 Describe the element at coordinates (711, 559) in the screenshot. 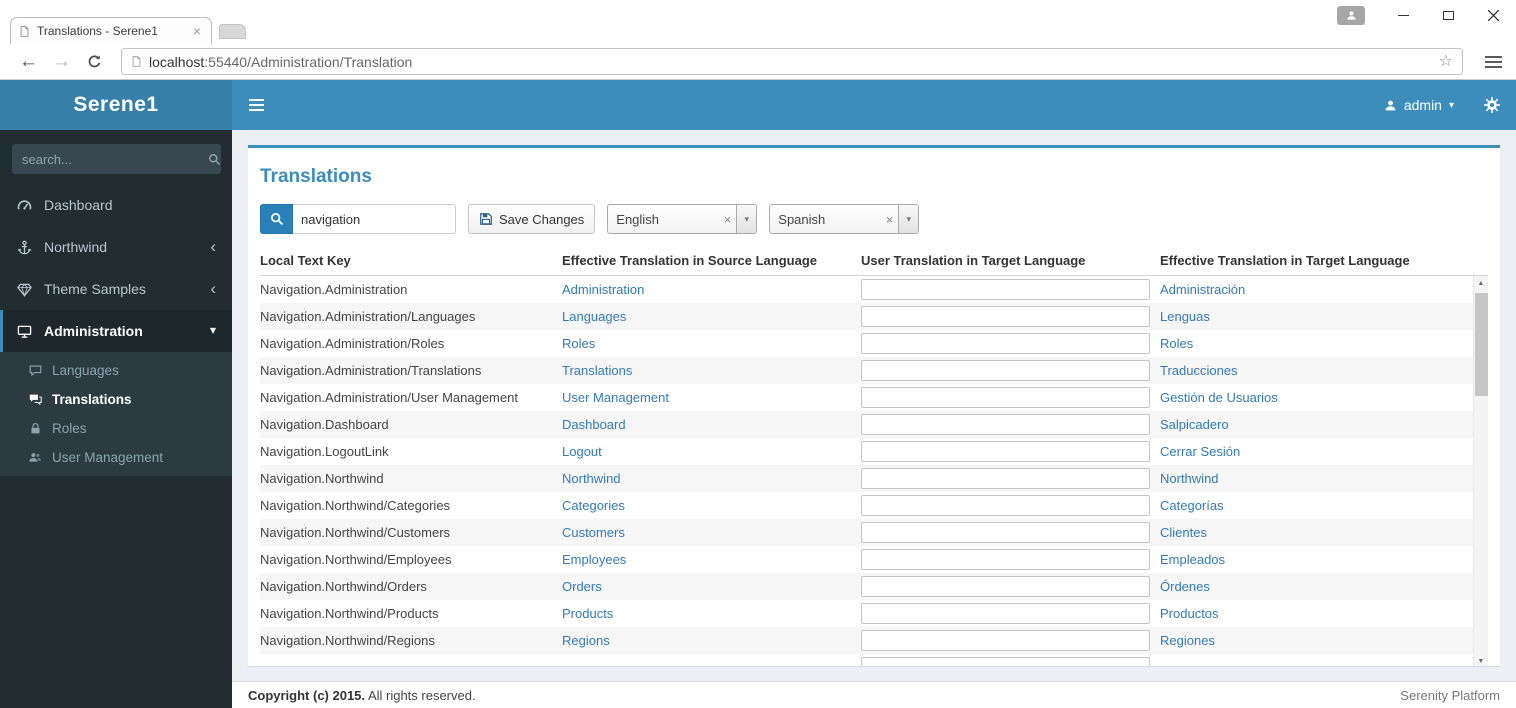

I see `source-translation-text: Employees` at that location.